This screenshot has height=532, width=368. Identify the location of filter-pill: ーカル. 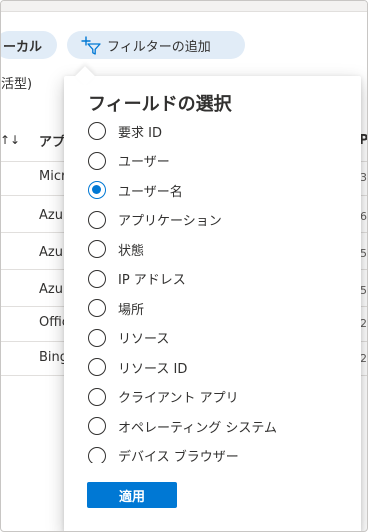
(29, 45).